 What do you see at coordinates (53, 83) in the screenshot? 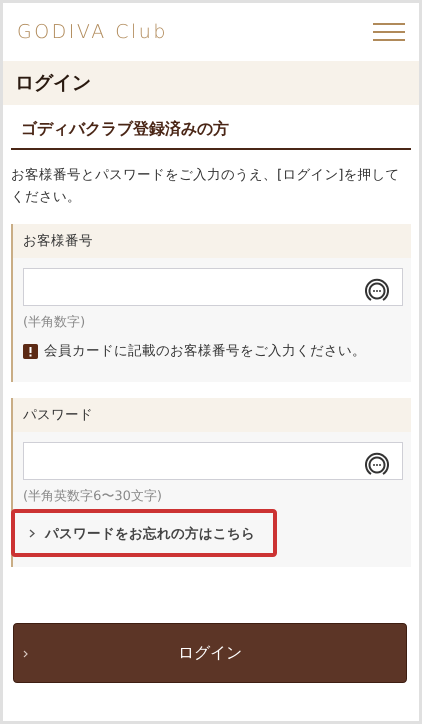
I see `page-title: ログイン` at bounding box center [53, 83].